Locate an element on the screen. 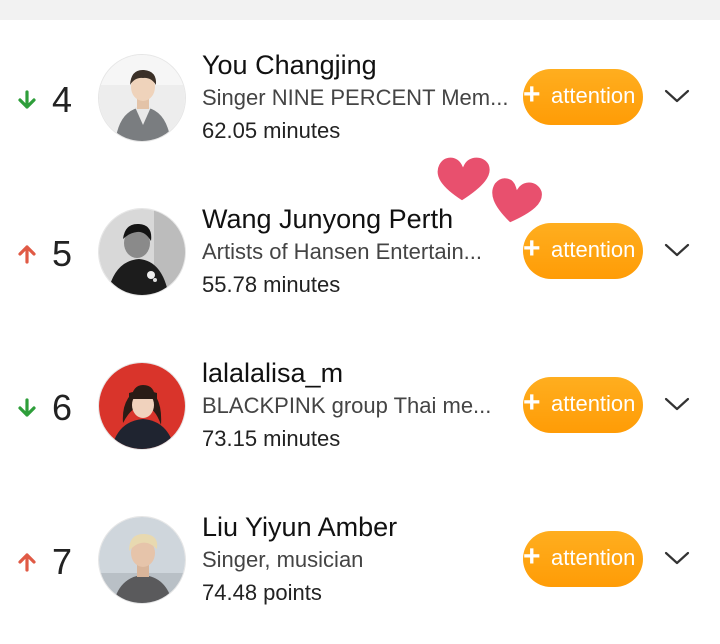 The image size is (720, 644). artist-name: Liu Yiyun Amber is located at coordinates (299, 527).